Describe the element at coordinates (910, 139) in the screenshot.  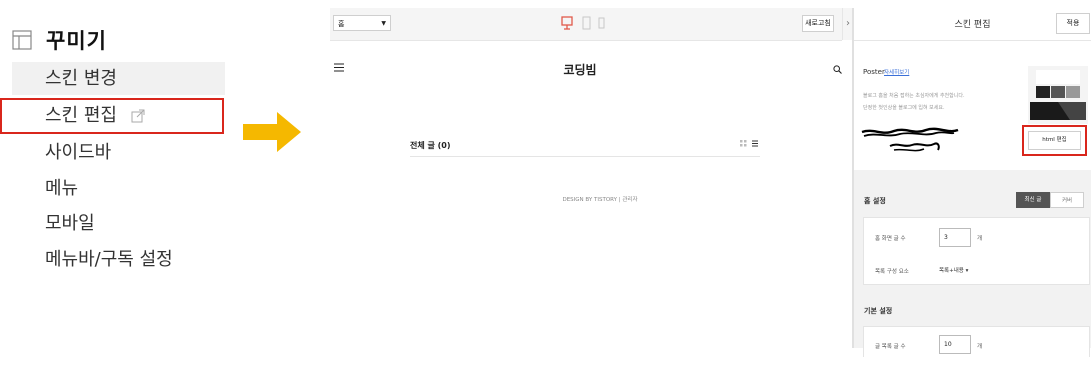
I see `redacted-scribble` at that location.